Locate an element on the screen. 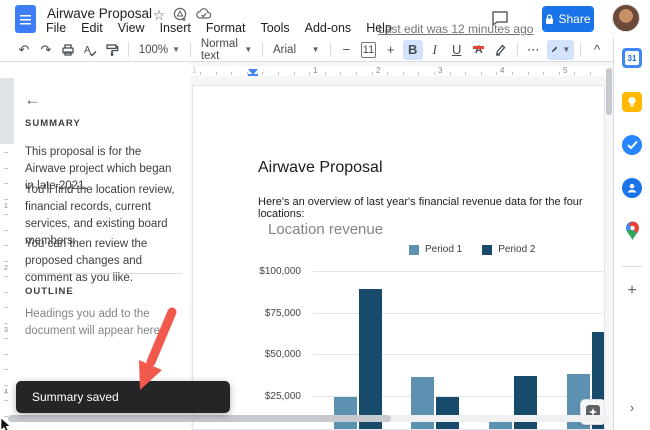  menu-tools: Tools is located at coordinates (274, 28).